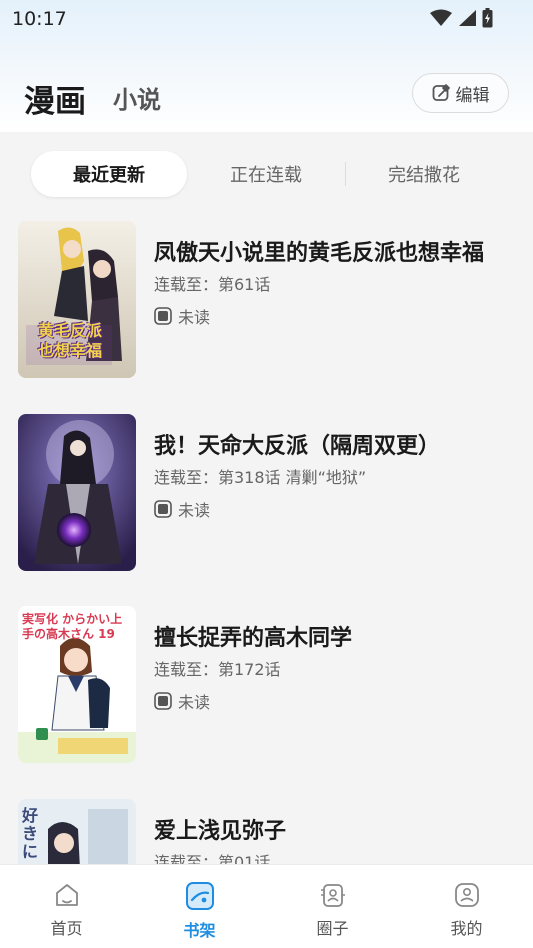  I want to click on nav-bookshelf: 书架, so click(199, 906).